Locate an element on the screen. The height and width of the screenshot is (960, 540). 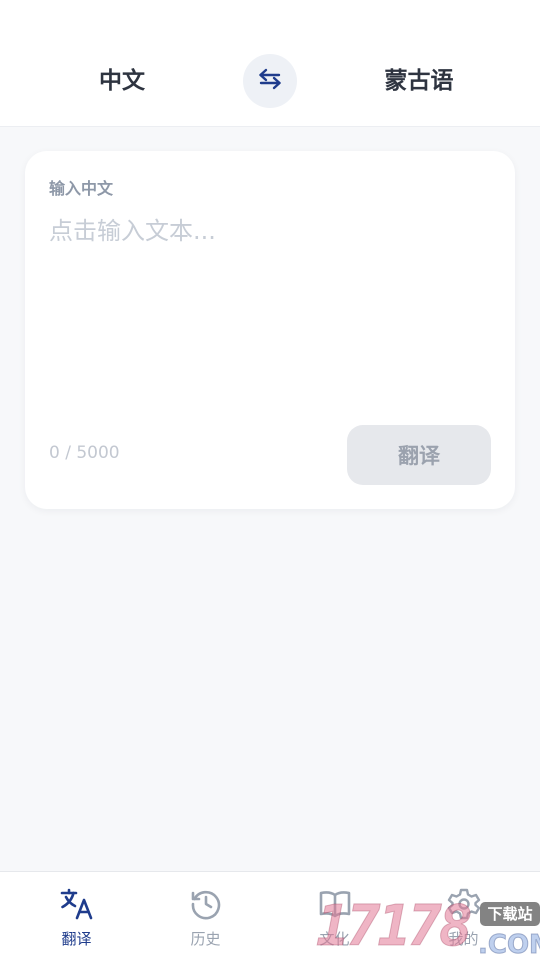
gear-icon is located at coordinates (464, 904).